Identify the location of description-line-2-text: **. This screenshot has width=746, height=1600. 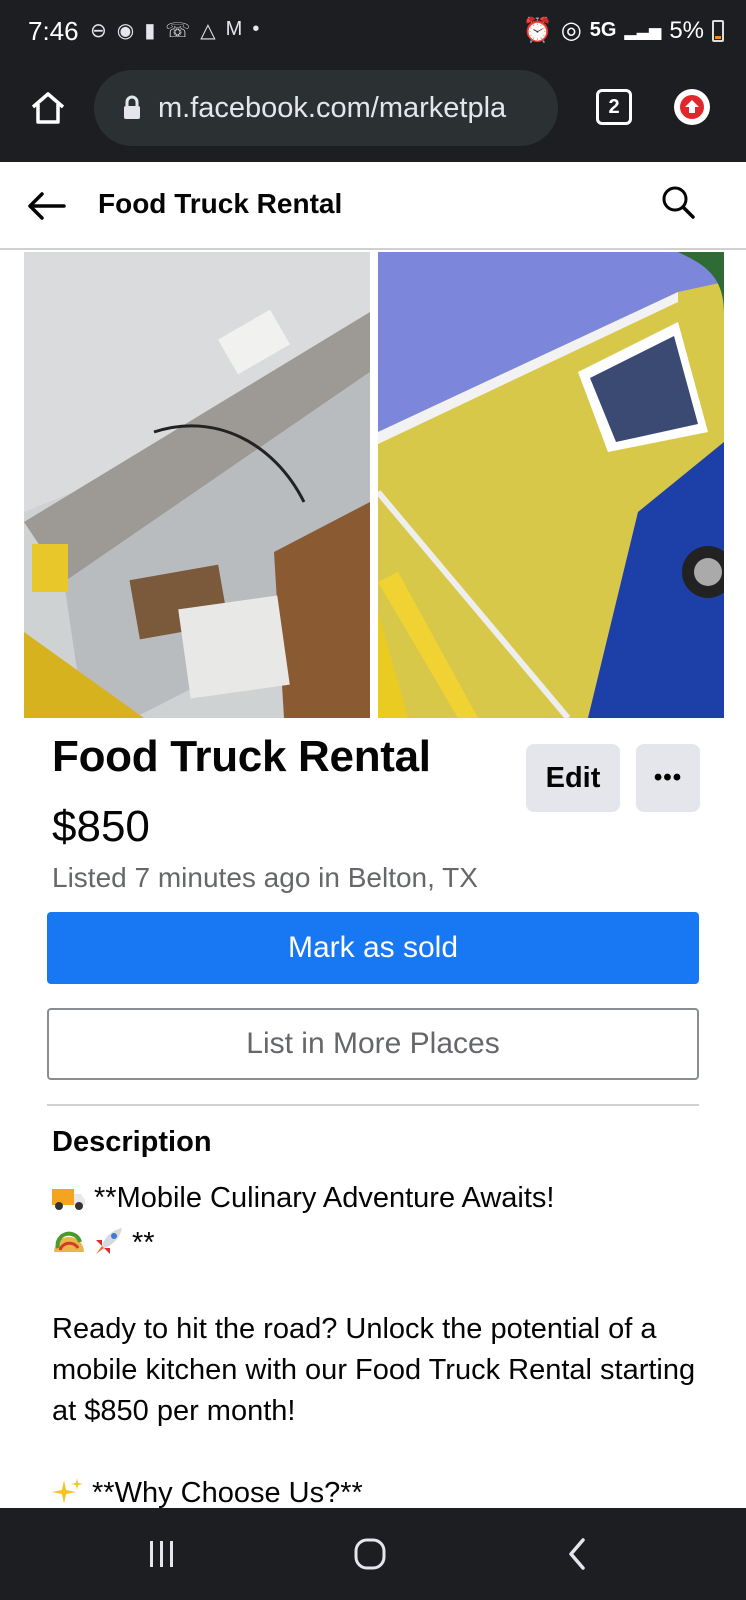
(143, 1243).